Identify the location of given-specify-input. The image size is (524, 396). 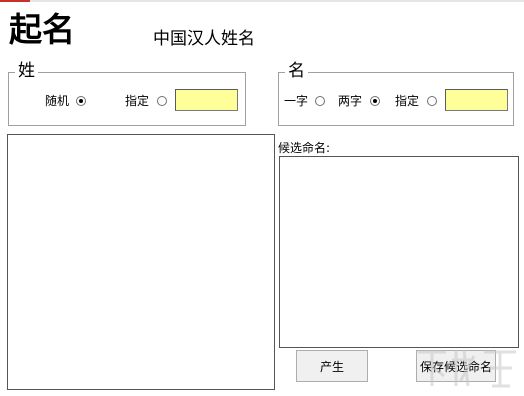
(476, 100).